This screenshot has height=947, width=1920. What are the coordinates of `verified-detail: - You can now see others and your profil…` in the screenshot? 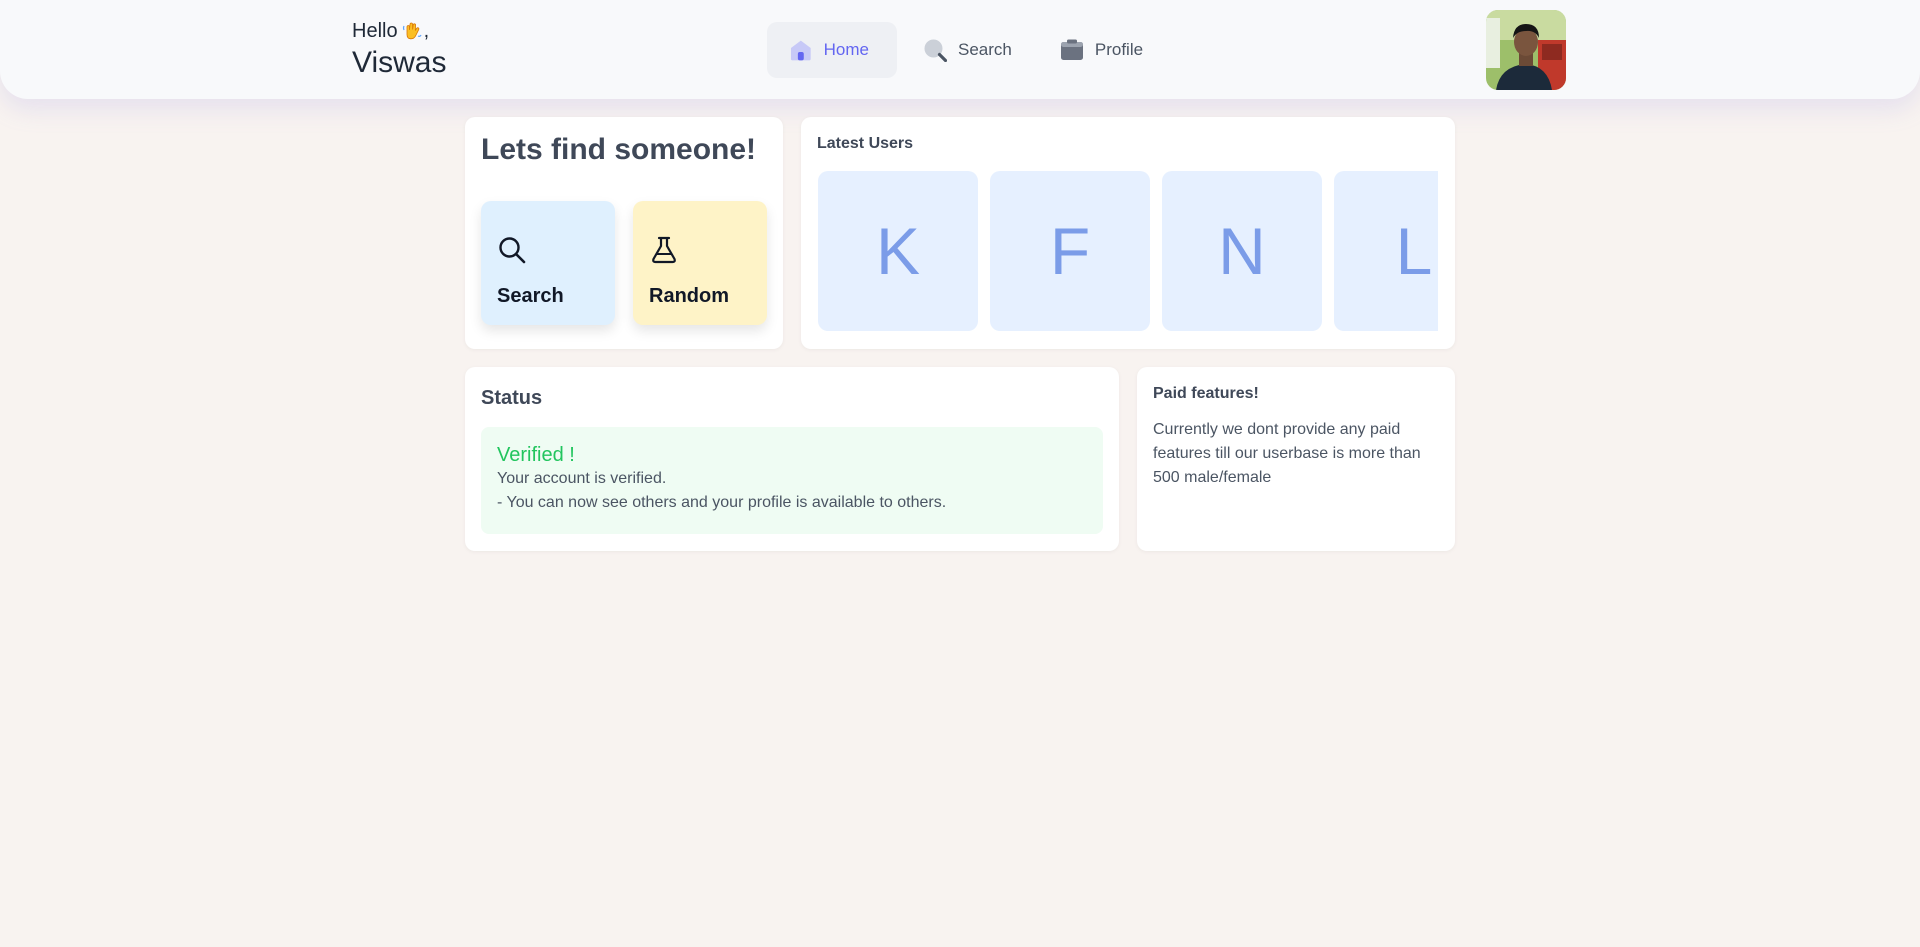 It's located at (722, 502).